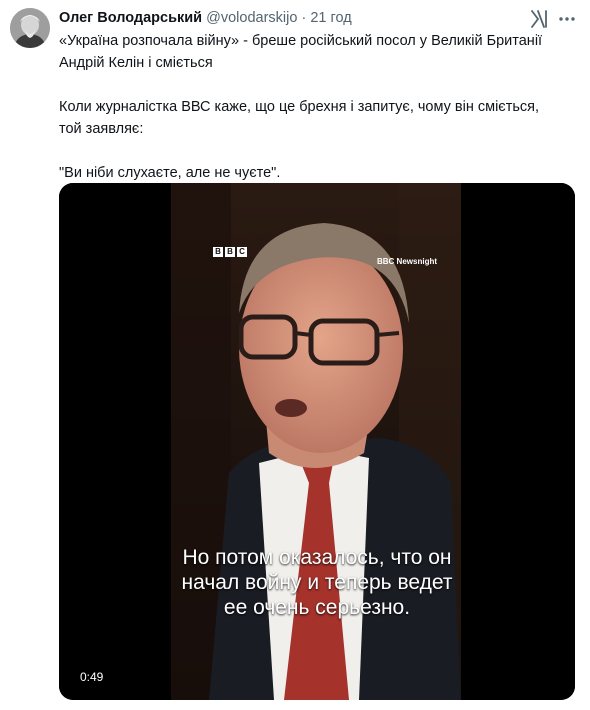 Image resolution: width=590 pixels, height=710 pixels. Describe the element at coordinates (407, 261) in the screenshot. I see `channel-label: BBC Newsnight` at that location.